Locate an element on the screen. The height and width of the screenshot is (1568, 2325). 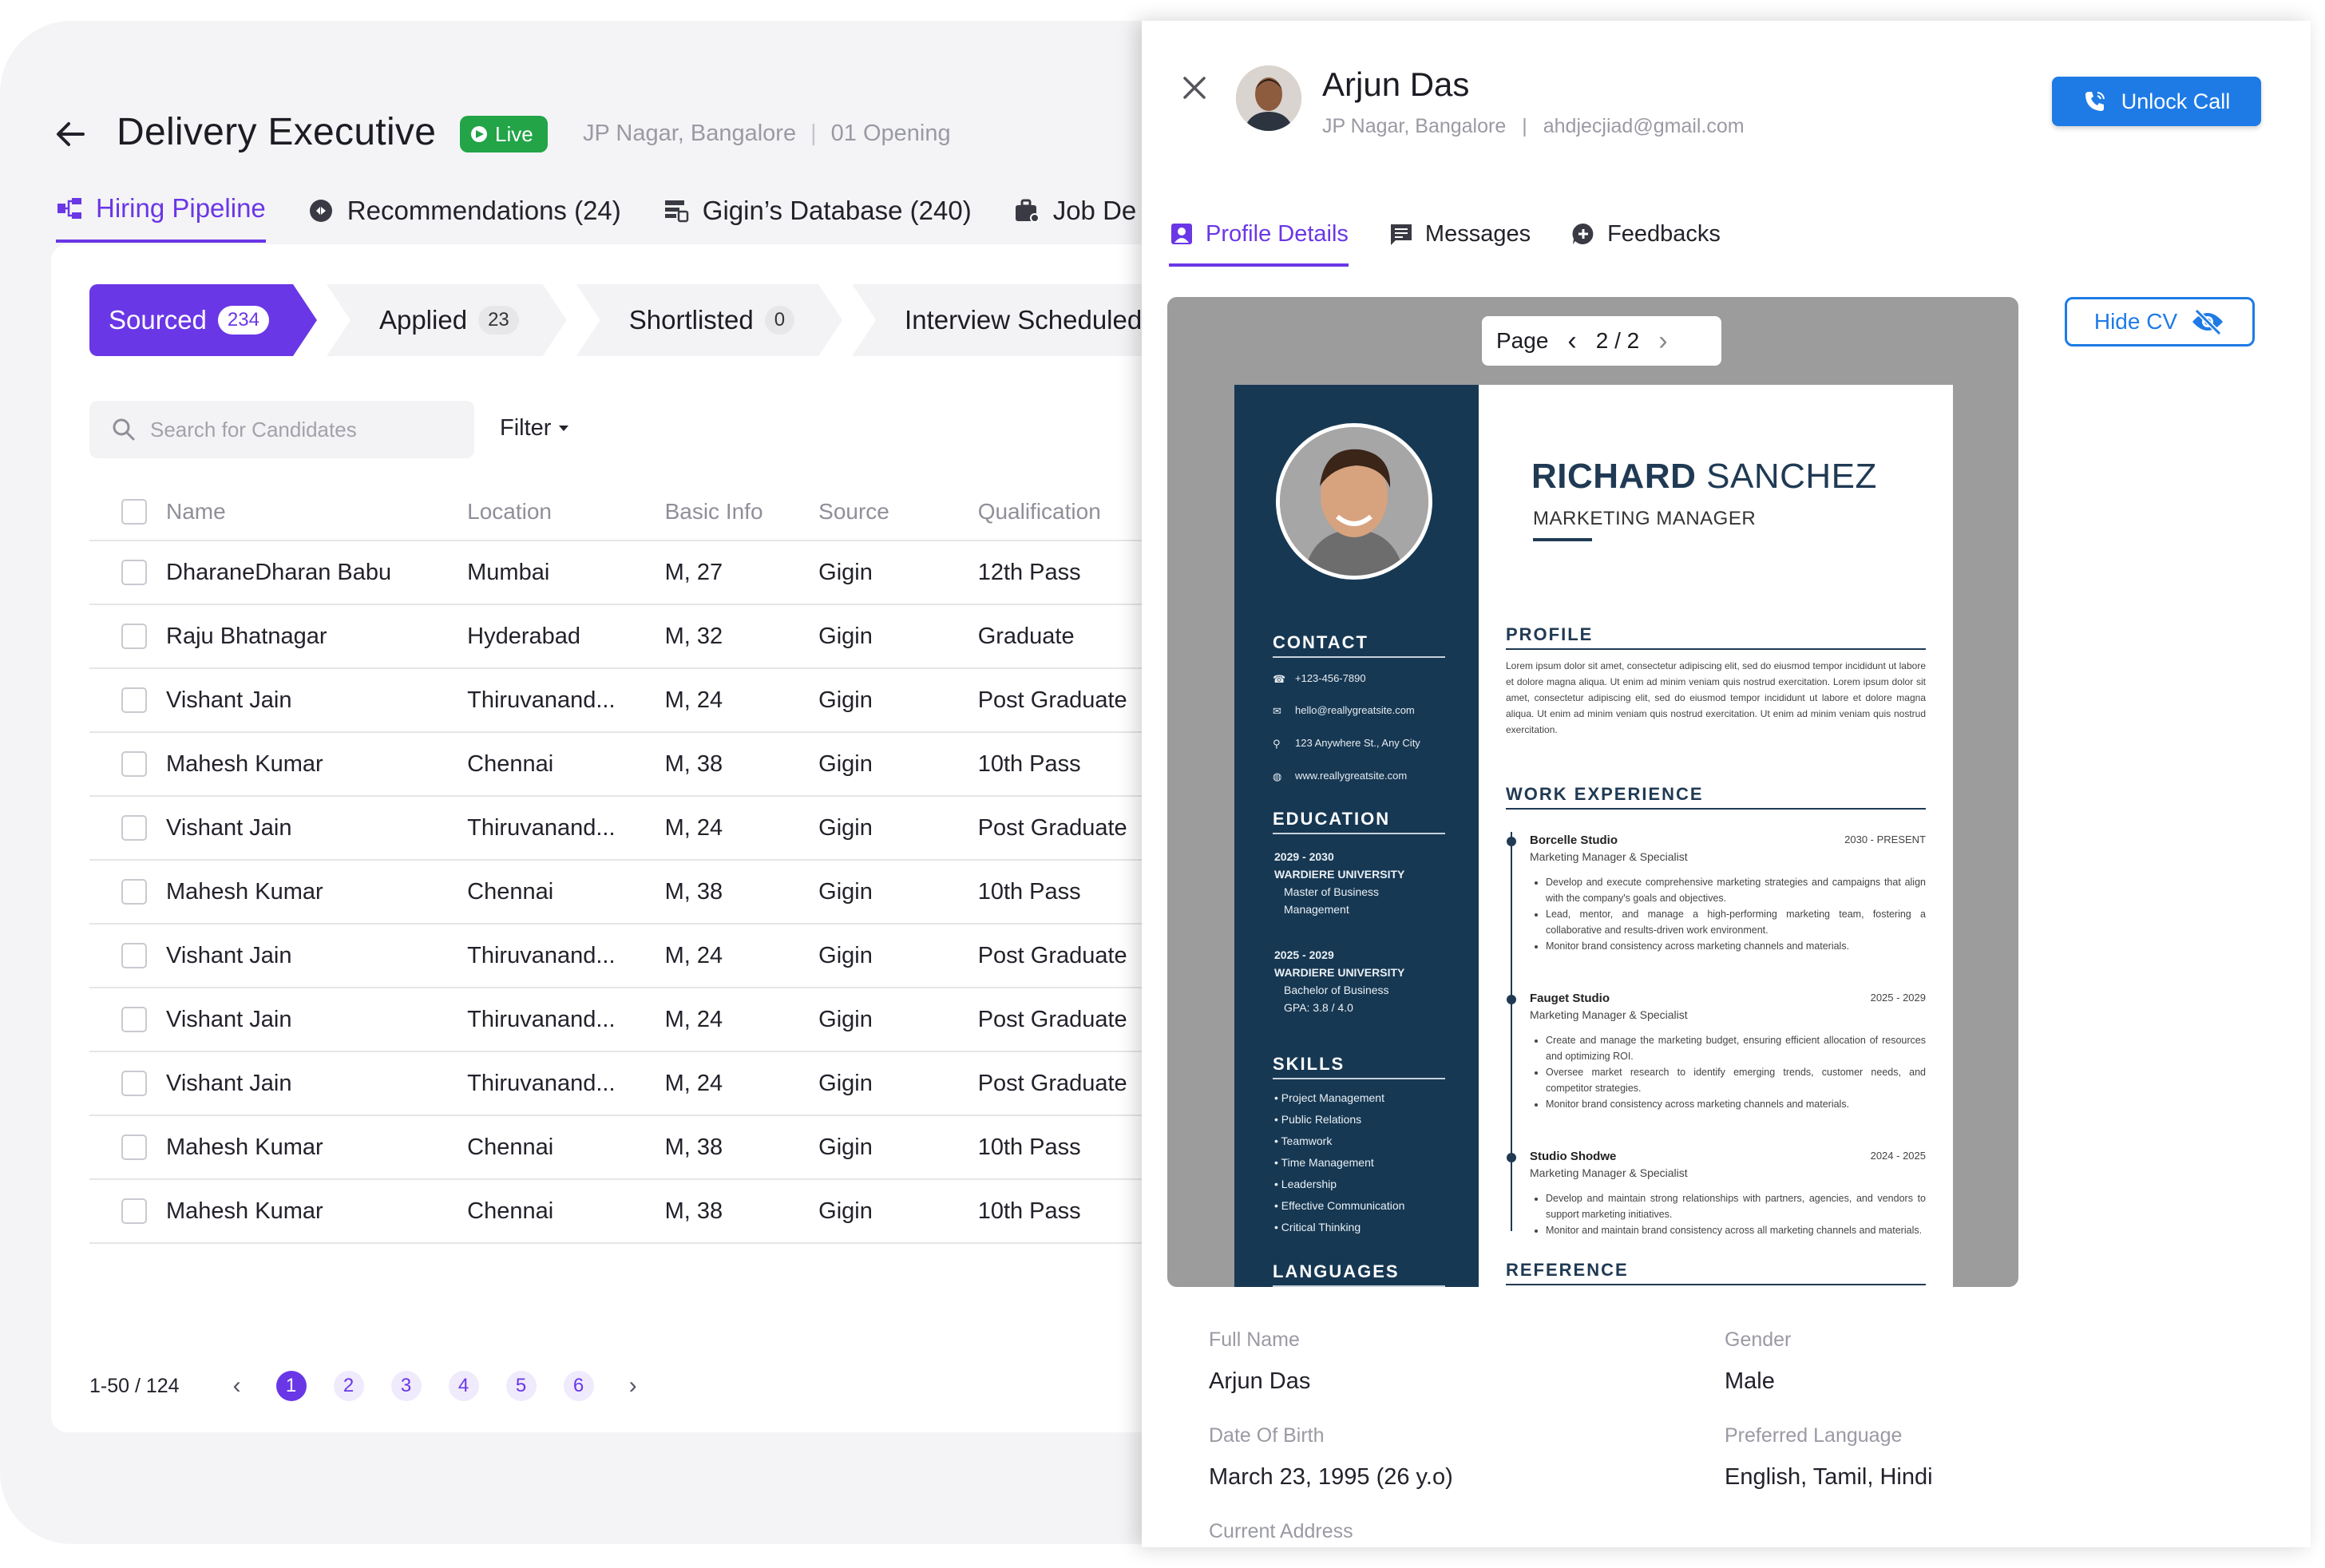
job-openings: 01 Opening is located at coordinates (890, 134).